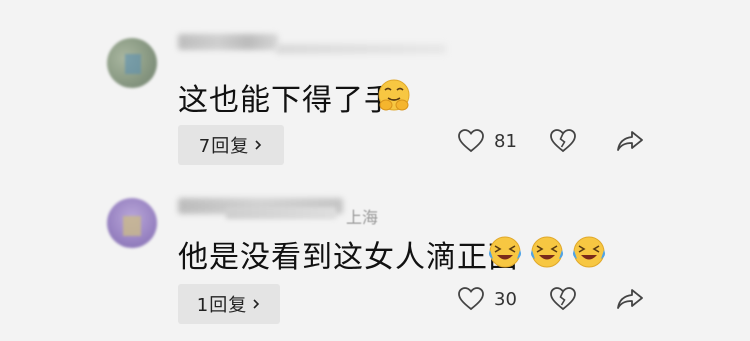 The image size is (750, 341). I want to click on reply-label: 7回复, so click(224, 146).